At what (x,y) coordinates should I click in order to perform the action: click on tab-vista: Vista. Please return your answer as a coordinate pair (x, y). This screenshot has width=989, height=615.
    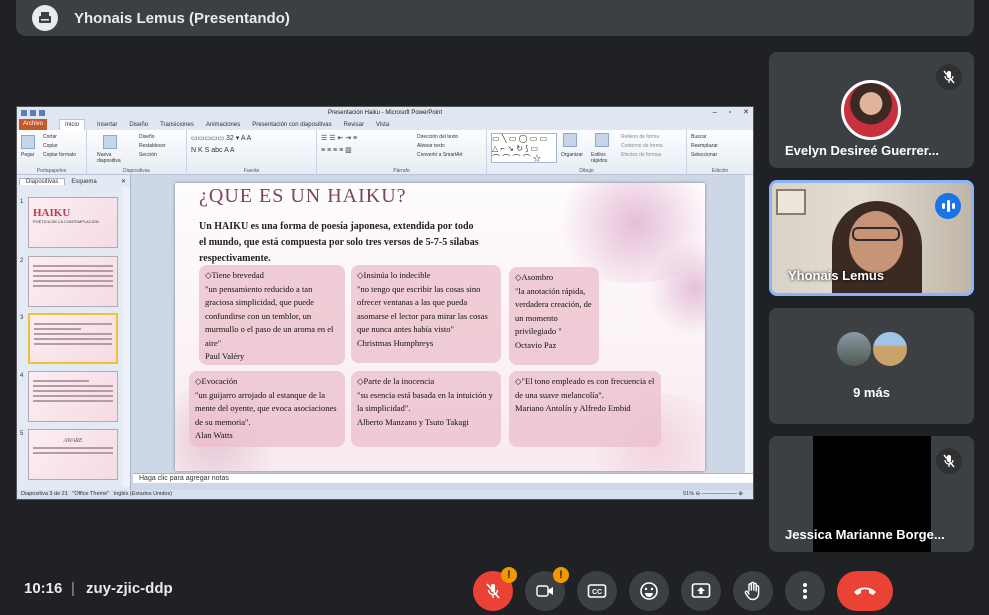
    Looking at the image, I should click on (382, 125).